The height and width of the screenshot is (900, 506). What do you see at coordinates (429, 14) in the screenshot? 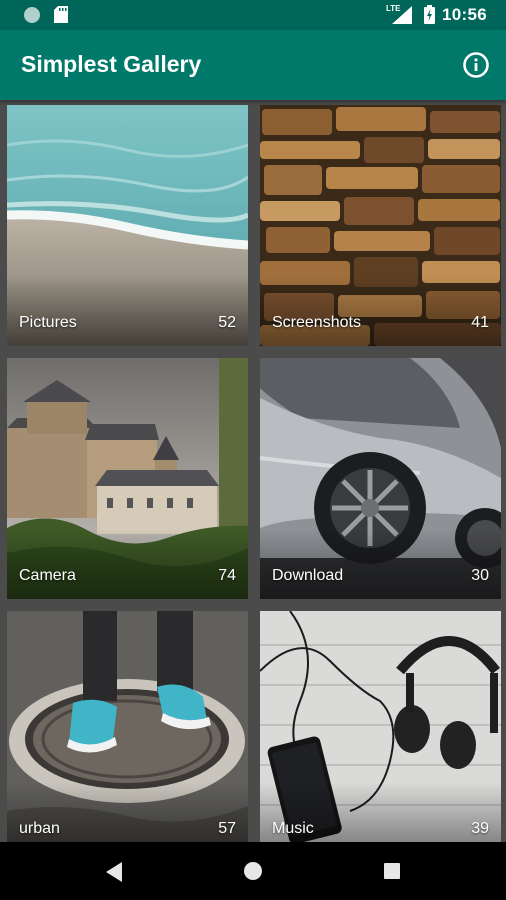
I see `battery-icon` at bounding box center [429, 14].